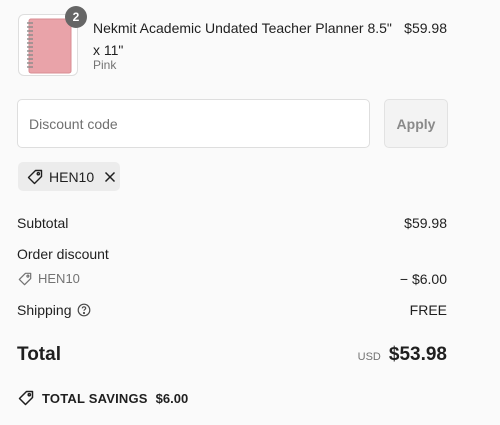  What do you see at coordinates (172, 398) in the screenshot?
I see `total-savings-amount: $6.00` at bounding box center [172, 398].